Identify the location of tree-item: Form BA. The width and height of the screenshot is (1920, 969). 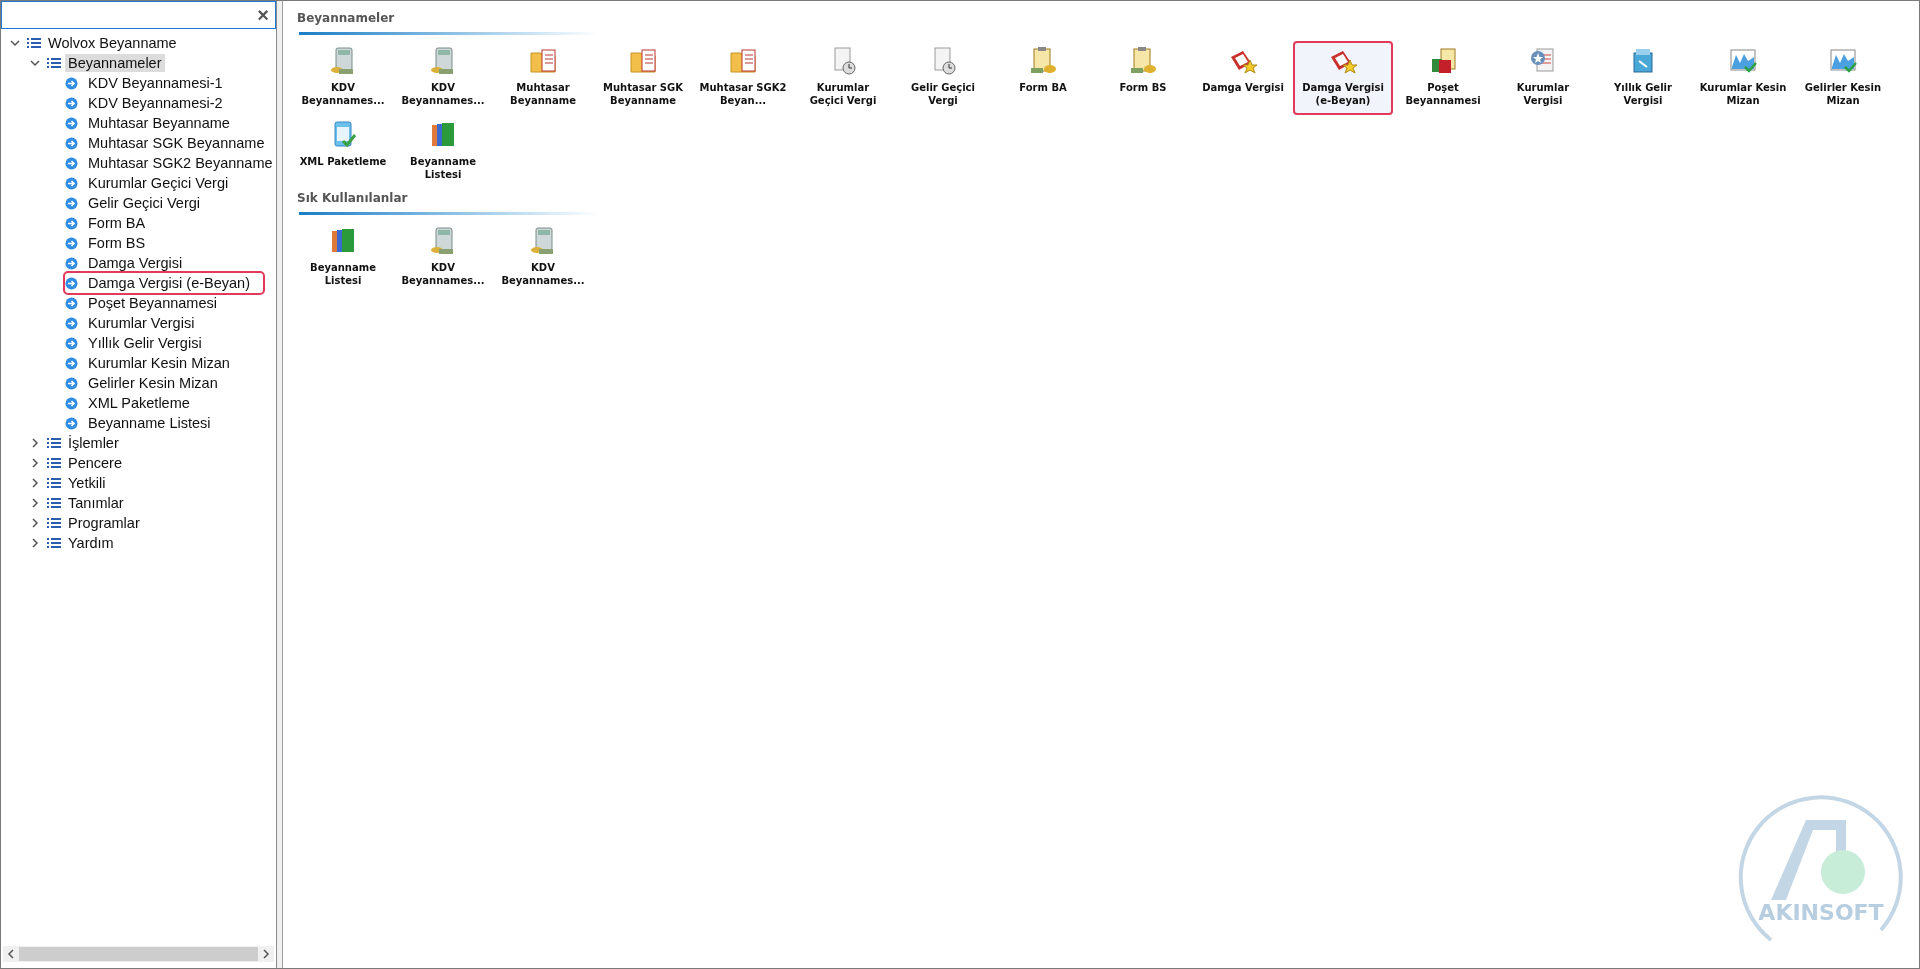
(112, 223).